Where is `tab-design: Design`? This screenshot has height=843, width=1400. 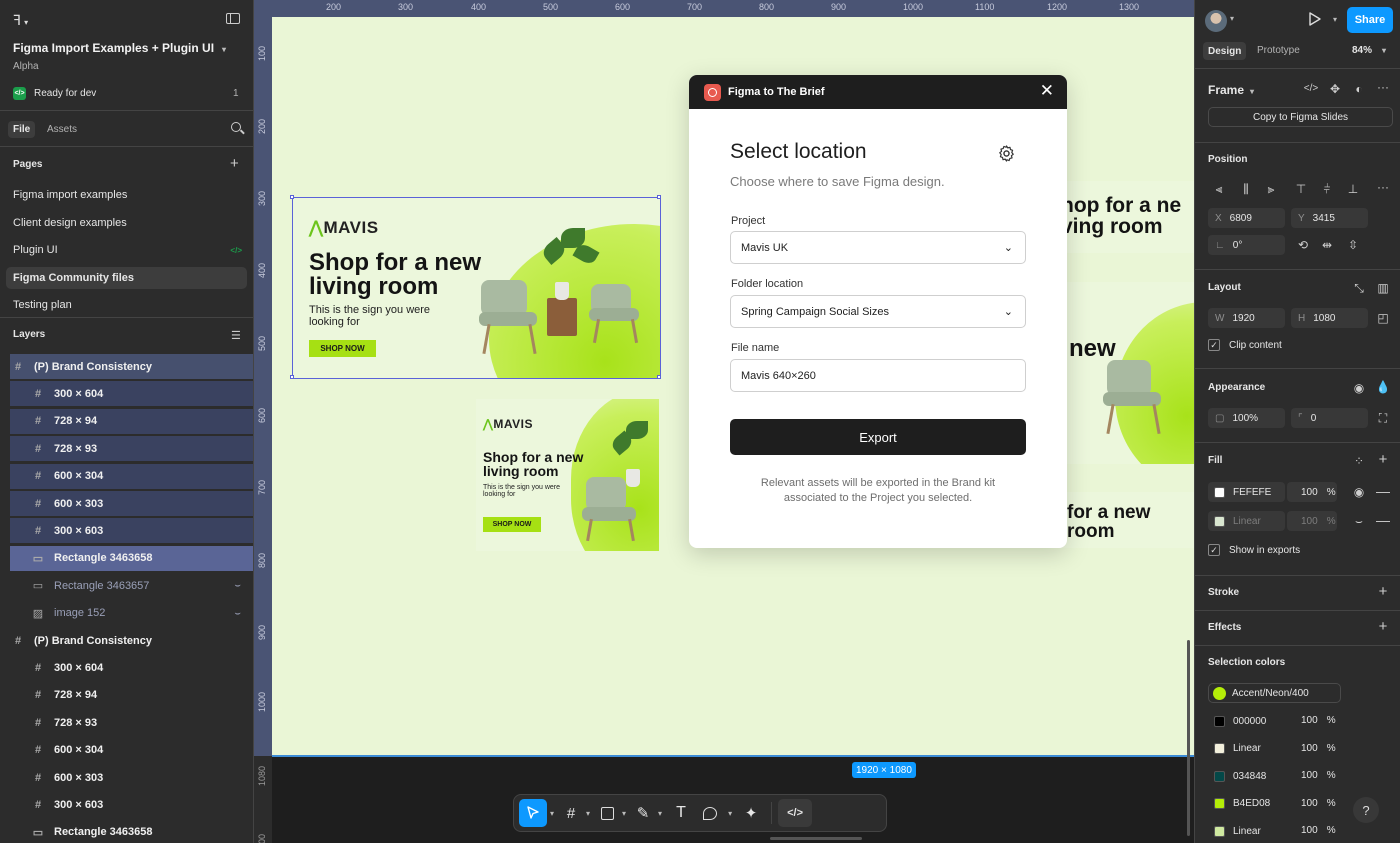
tab-design: Design is located at coordinates (1225, 51).